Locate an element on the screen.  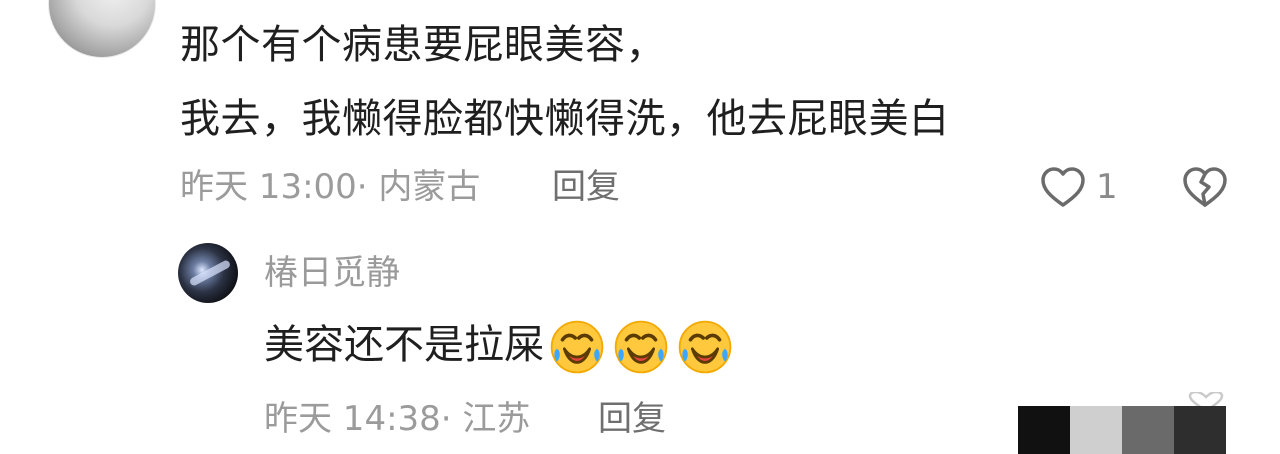
comment-text-line-2: 我去，我懒得脸都快懒得洗，他去屁眼美白 is located at coordinates (565, 119).